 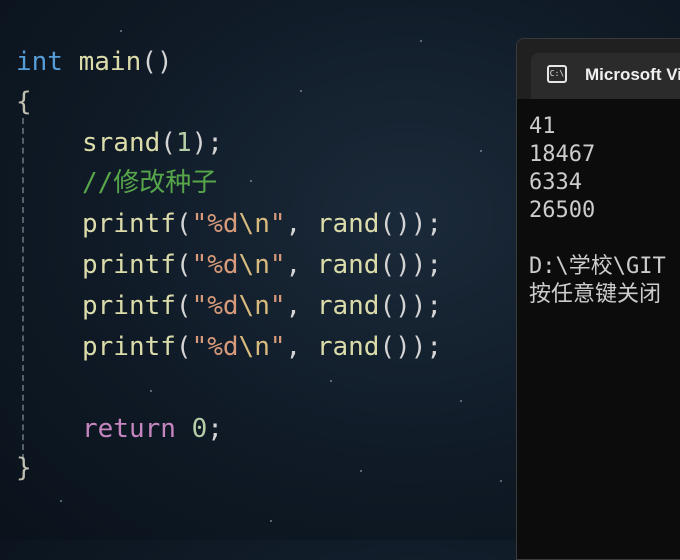 I want to click on code-line-comment: //修改种子, so click(x=116, y=183).